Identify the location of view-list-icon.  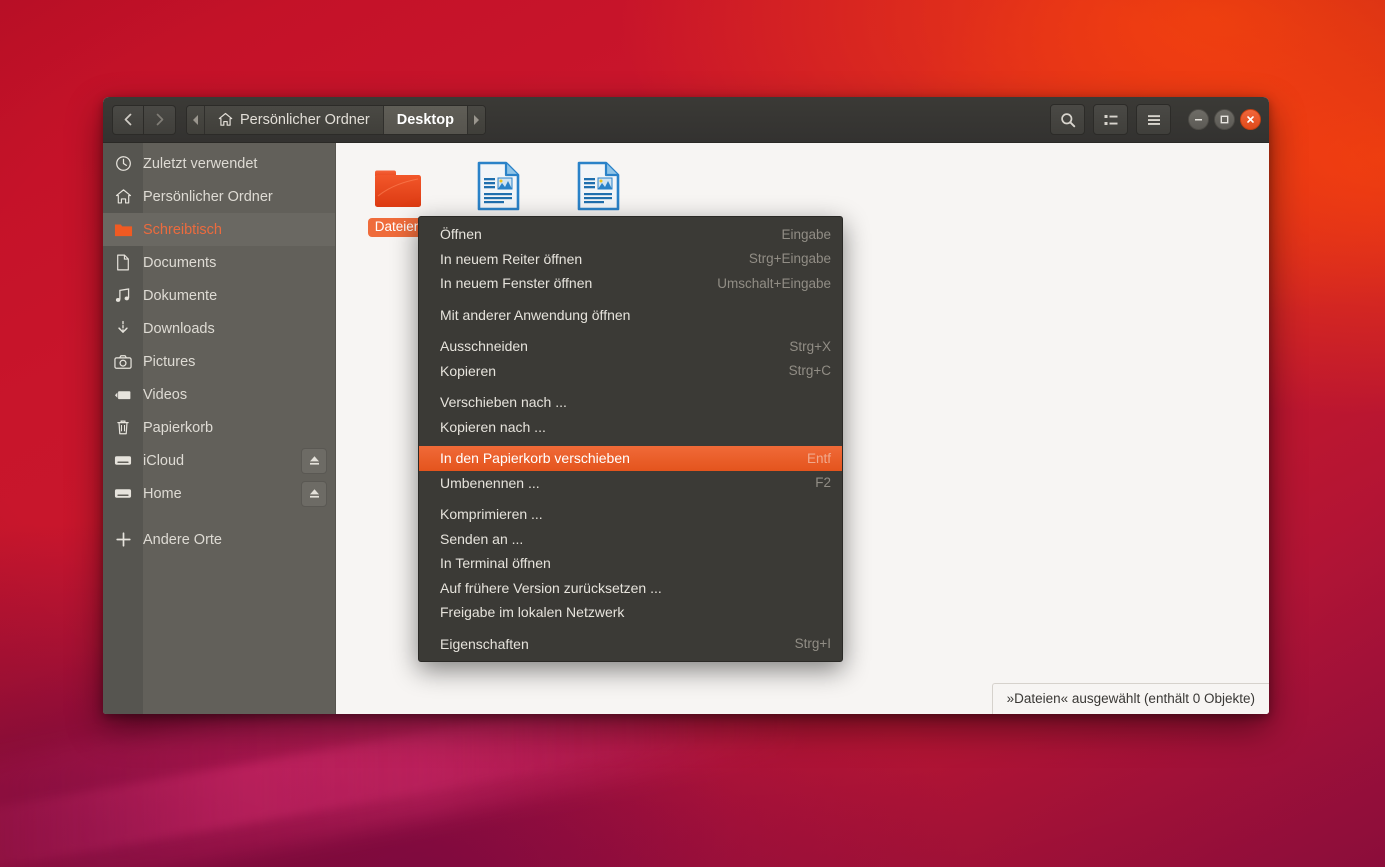
(1111, 120).